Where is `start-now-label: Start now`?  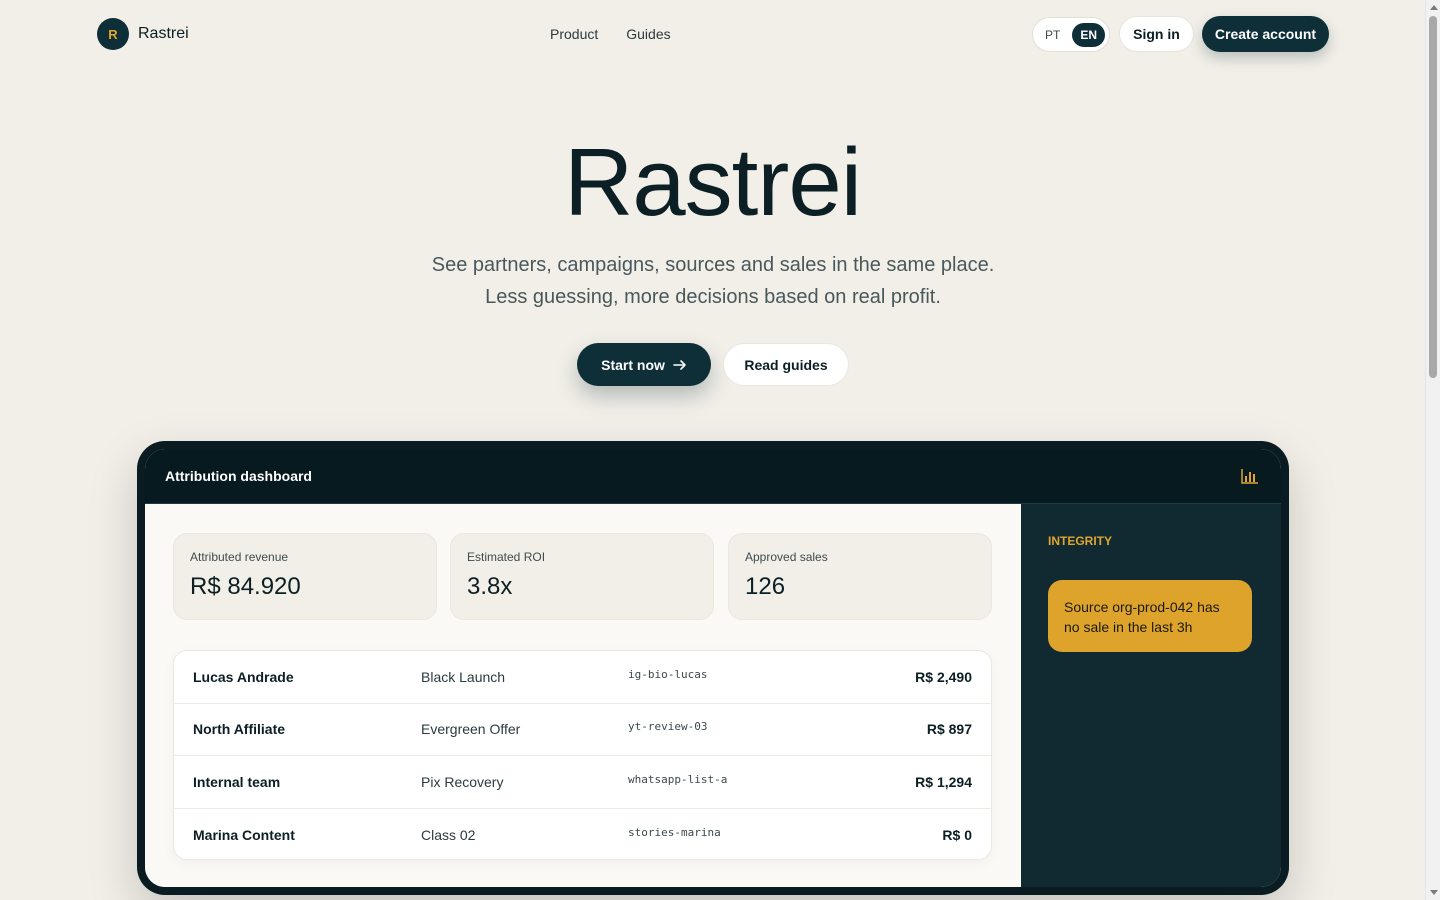 start-now-label: Start now is located at coordinates (633, 364).